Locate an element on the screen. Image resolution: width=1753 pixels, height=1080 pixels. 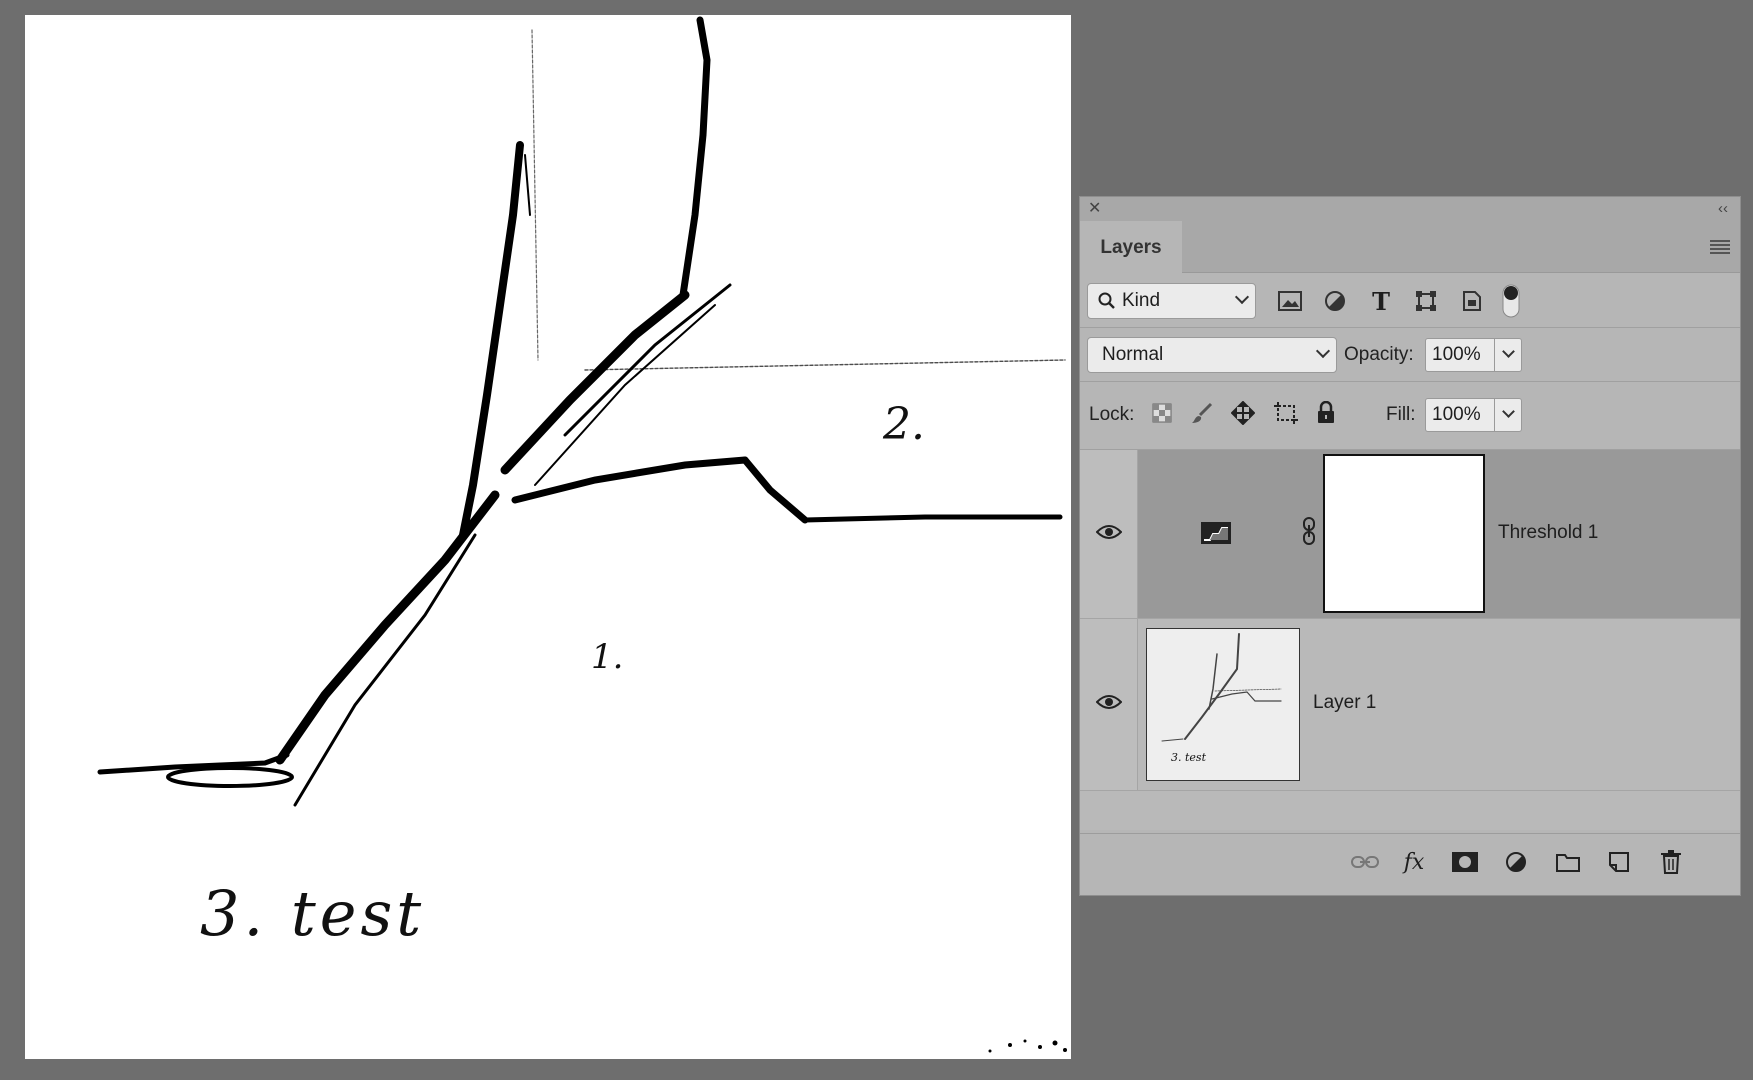
close-icon: ✕ is located at coordinates (1094, 209).